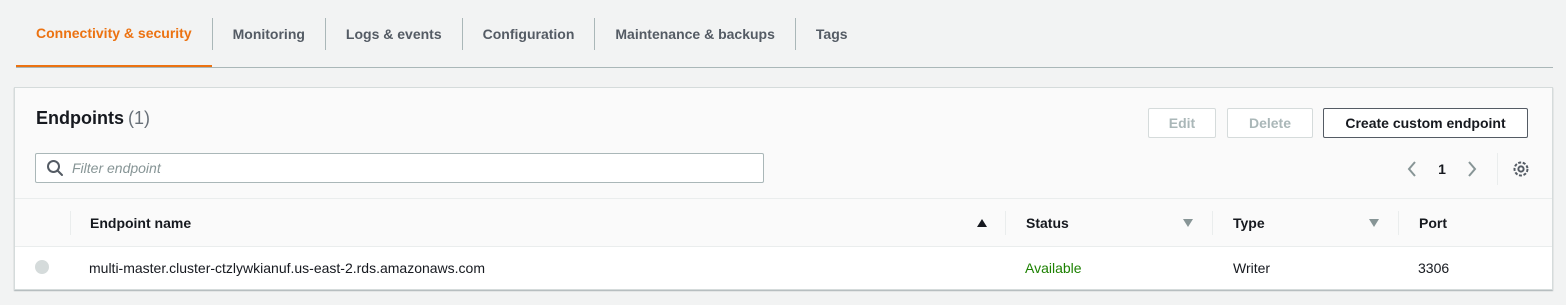 The height and width of the screenshot is (305, 1566). I want to click on type-cell: Writer, so click(1252, 268).